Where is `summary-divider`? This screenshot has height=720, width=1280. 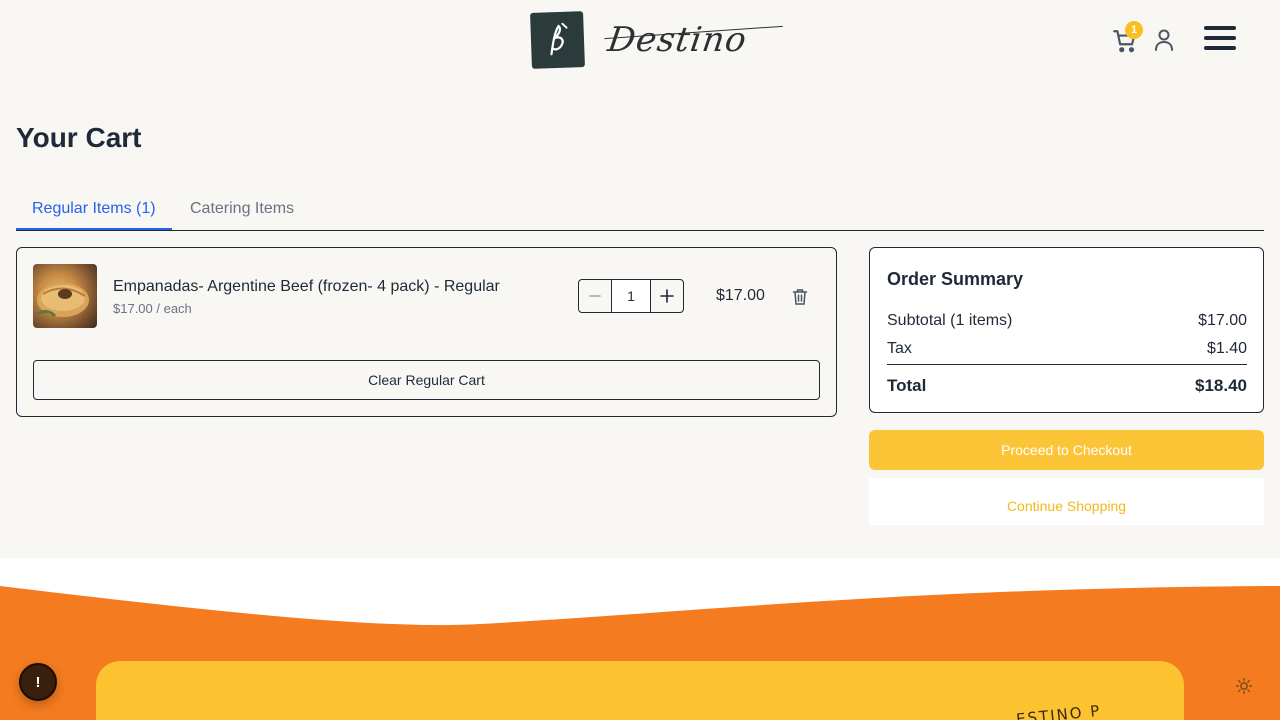 summary-divider is located at coordinates (1067, 364).